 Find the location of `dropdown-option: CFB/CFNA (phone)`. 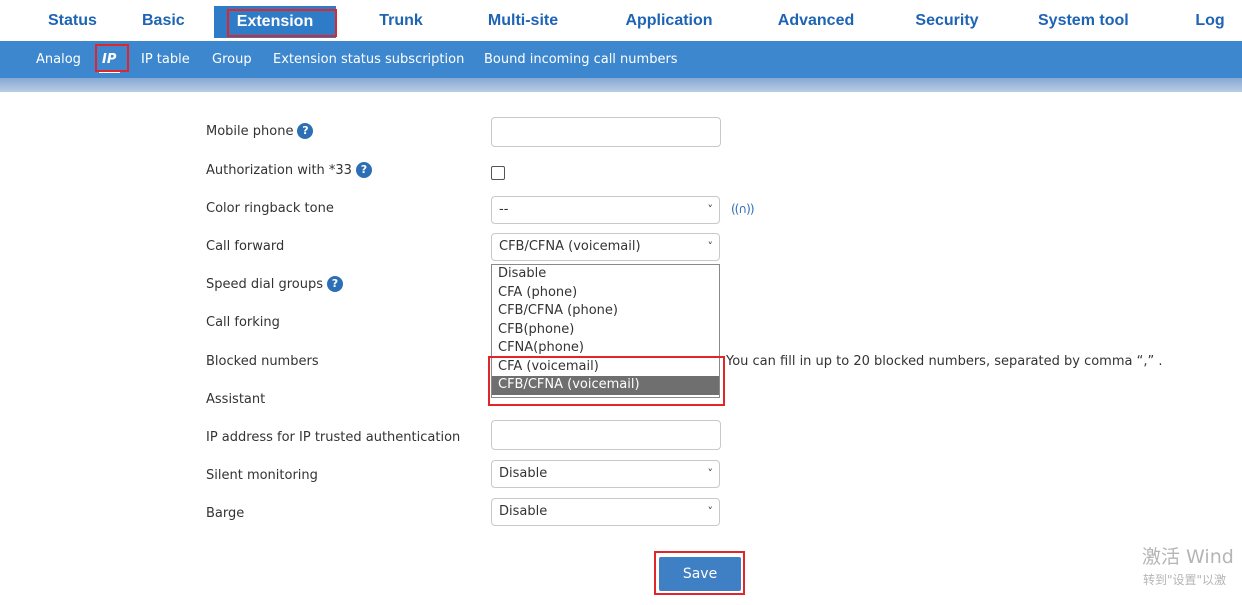

dropdown-option: CFB/CFNA (phone) is located at coordinates (605, 311).